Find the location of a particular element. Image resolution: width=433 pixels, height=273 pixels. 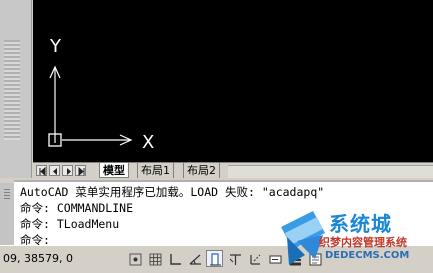

allow-ucs-icon is located at coordinates (254, 258).